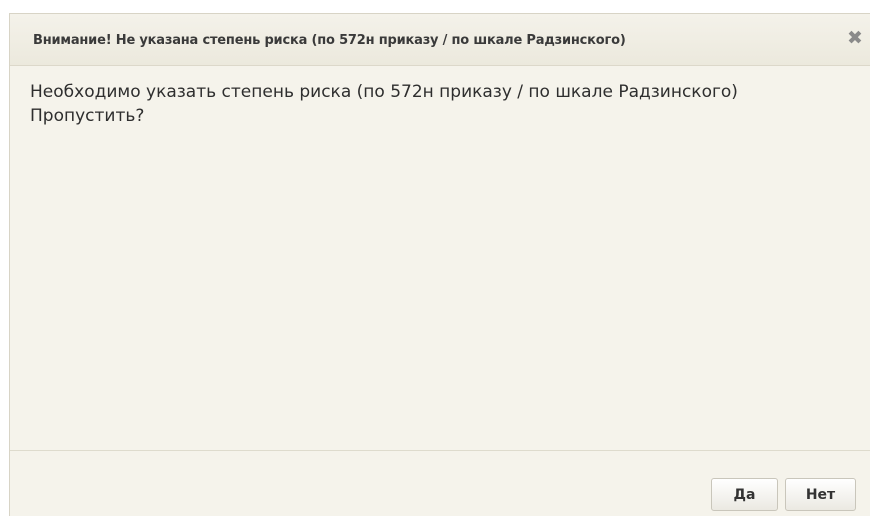  What do you see at coordinates (820, 494) in the screenshot?
I see `no-button: Нет` at bounding box center [820, 494].